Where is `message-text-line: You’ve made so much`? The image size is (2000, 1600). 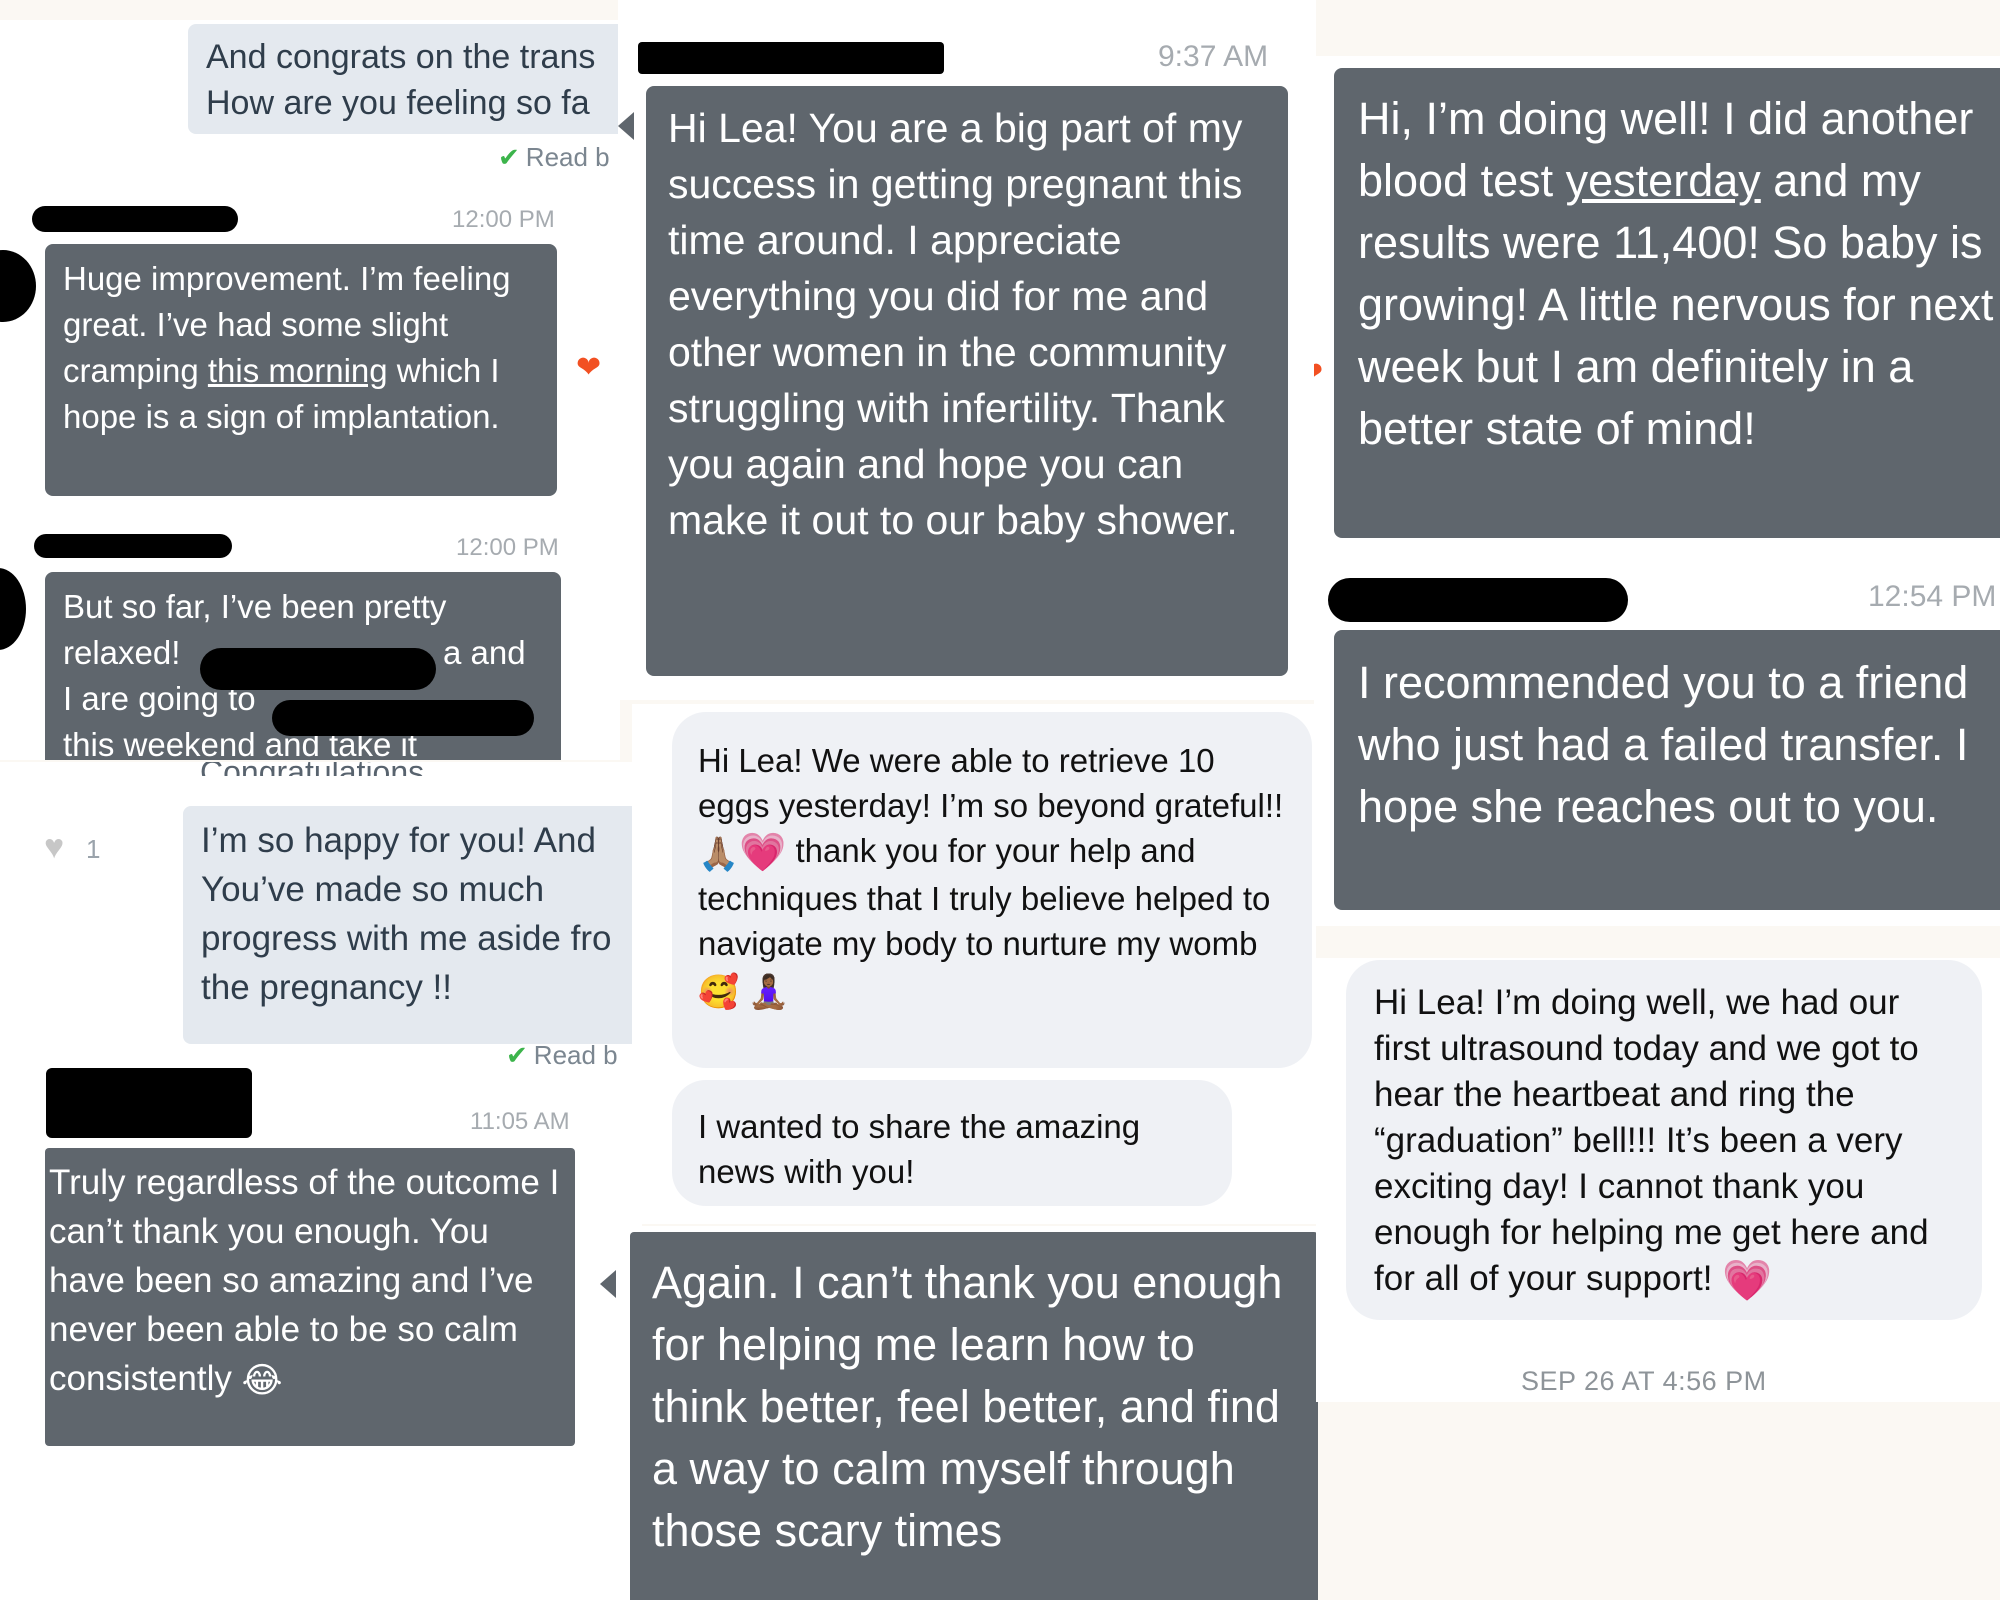
message-text-line: You’ve made so much is located at coordinates (373, 889).